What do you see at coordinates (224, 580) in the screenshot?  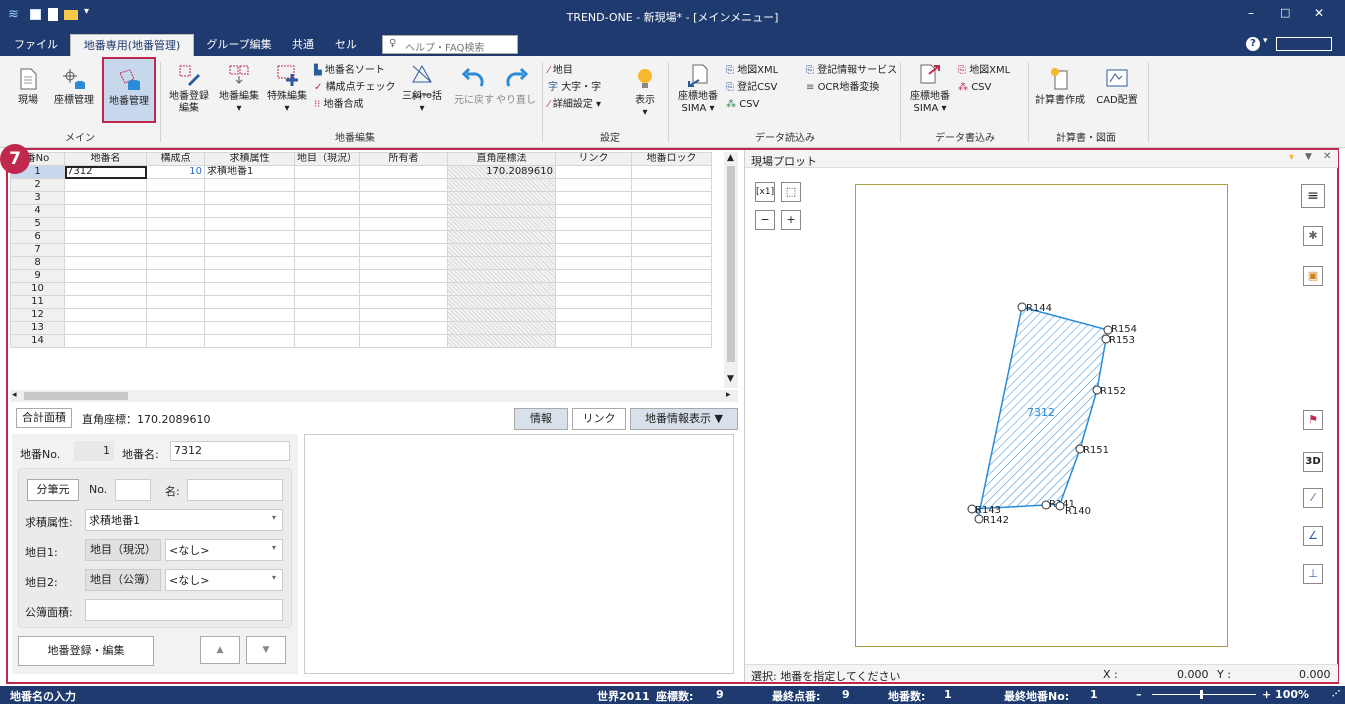 I see `chimoku2-select: <なし> ▾` at bounding box center [224, 580].